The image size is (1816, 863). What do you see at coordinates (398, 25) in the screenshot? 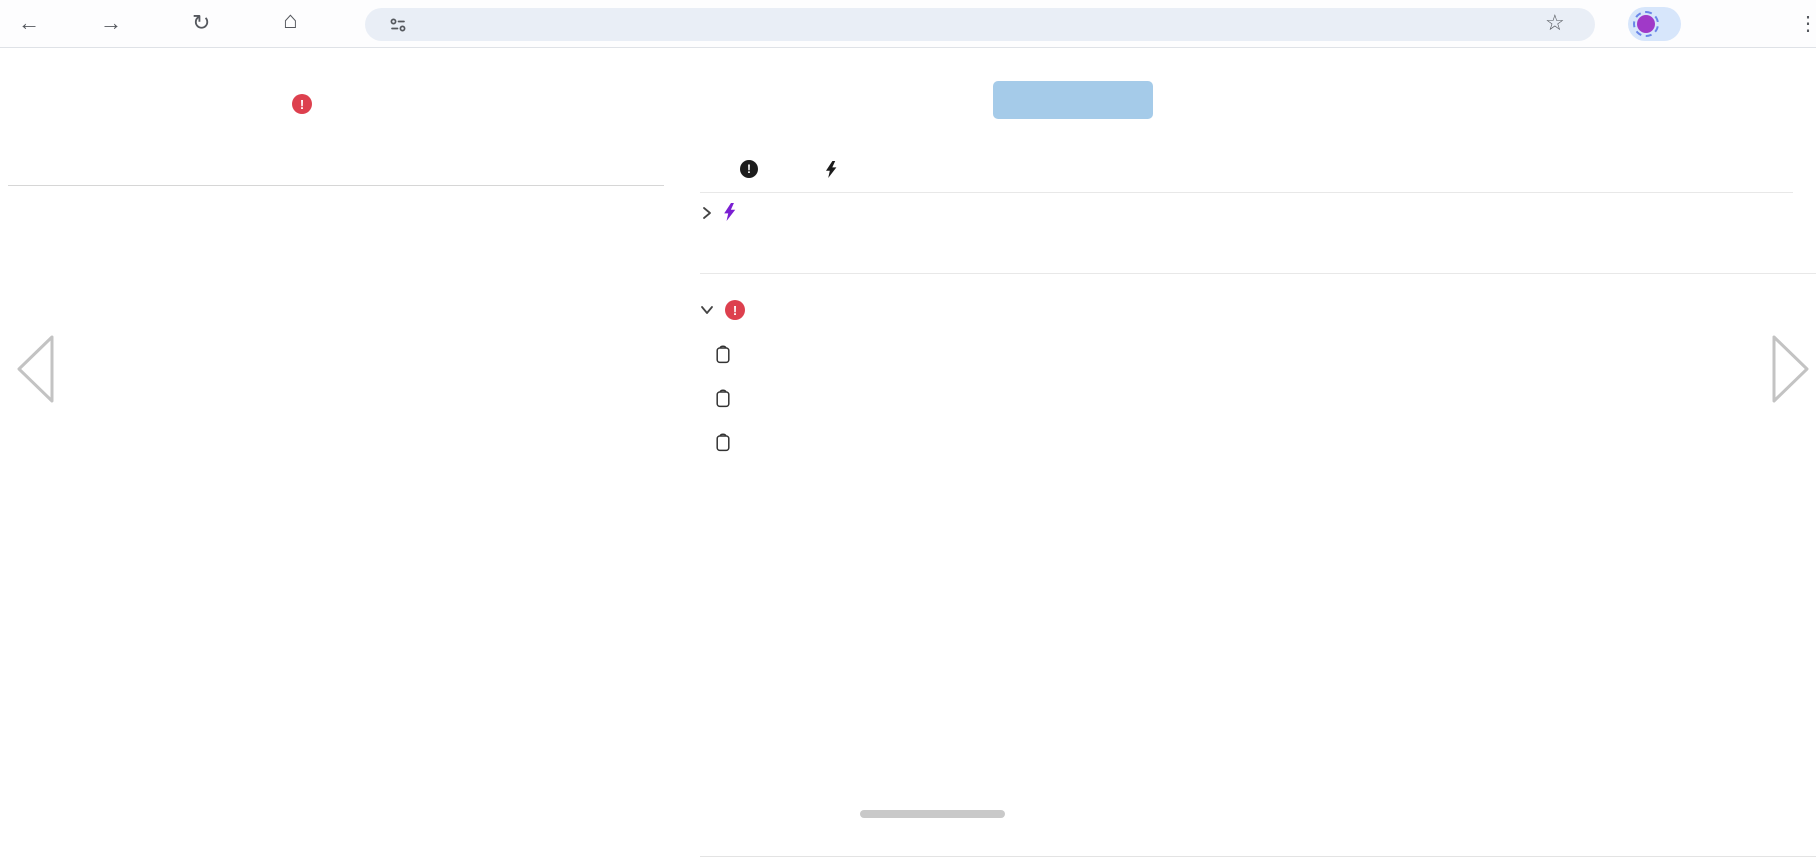
I see `site-info-icon` at bounding box center [398, 25].